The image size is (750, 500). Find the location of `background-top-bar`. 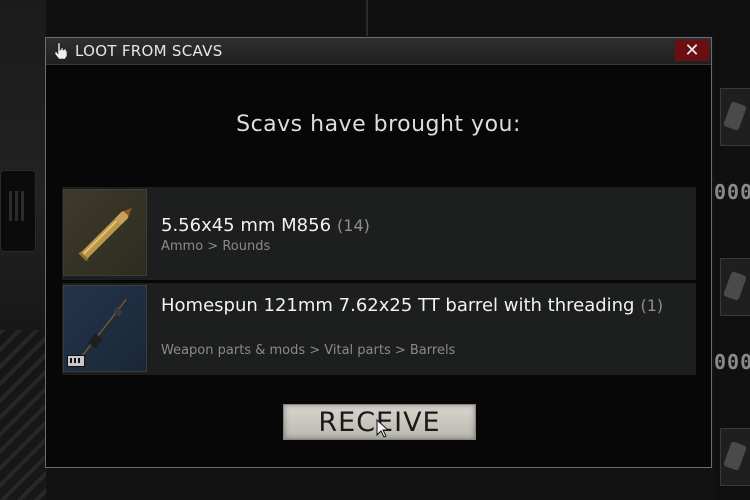

background-top-bar is located at coordinates (380, 18).